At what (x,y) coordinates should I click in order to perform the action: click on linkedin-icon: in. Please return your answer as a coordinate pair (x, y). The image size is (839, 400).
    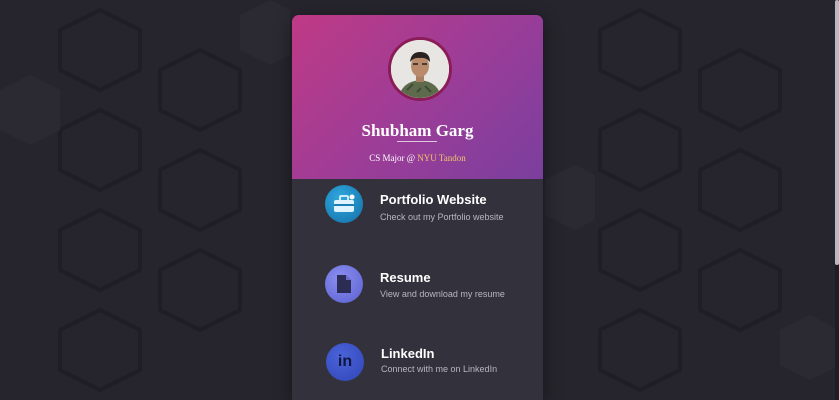
    Looking at the image, I should click on (345, 362).